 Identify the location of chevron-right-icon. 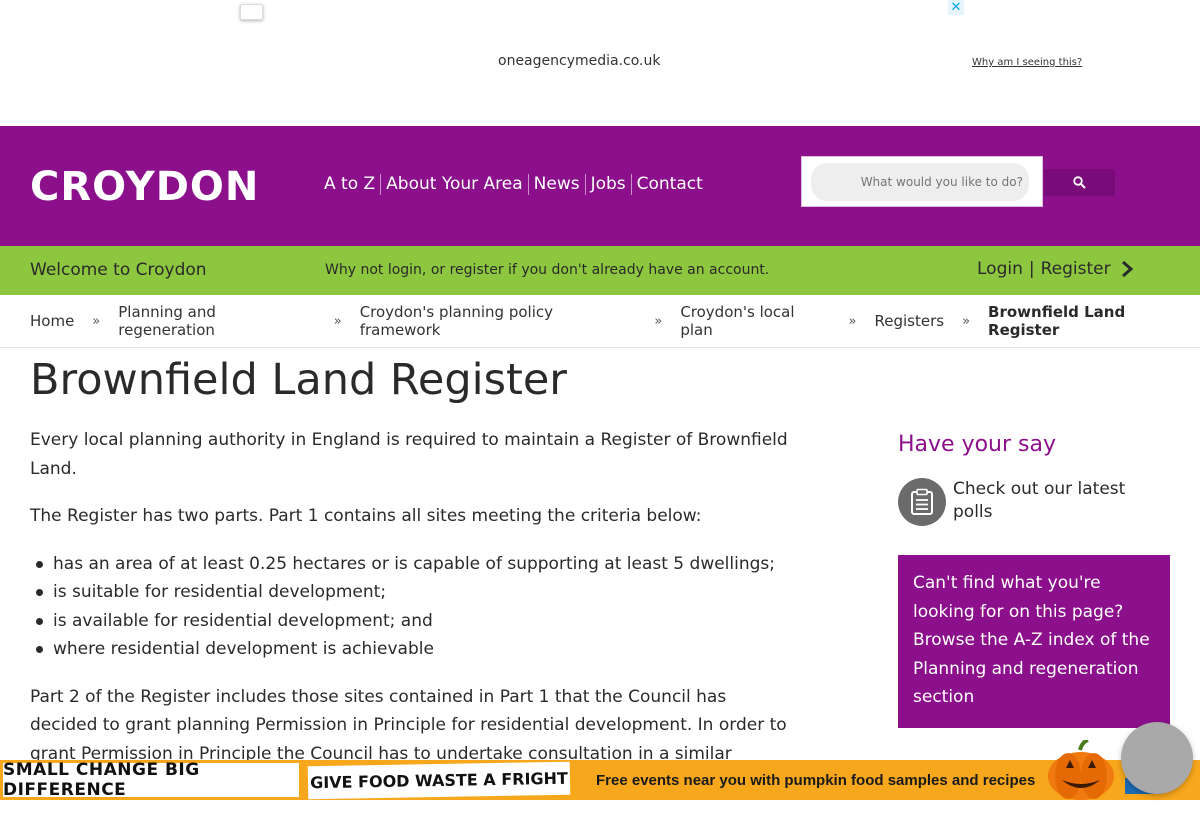
(1127, 269).